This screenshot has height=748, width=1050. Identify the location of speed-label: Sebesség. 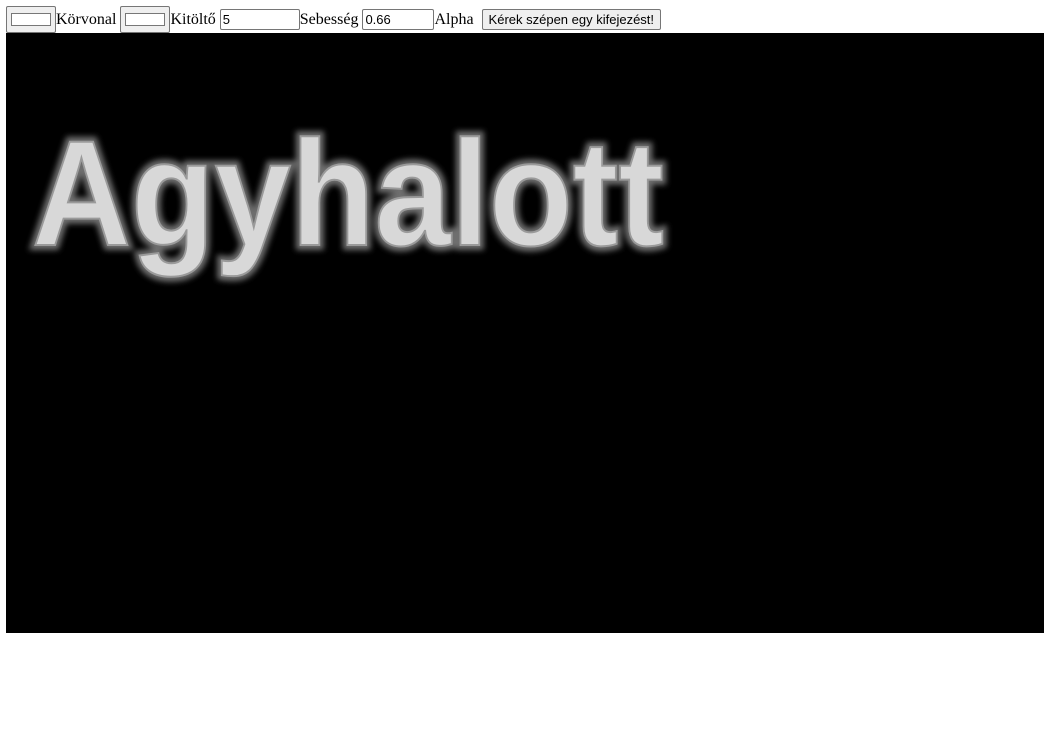
(329, 19).